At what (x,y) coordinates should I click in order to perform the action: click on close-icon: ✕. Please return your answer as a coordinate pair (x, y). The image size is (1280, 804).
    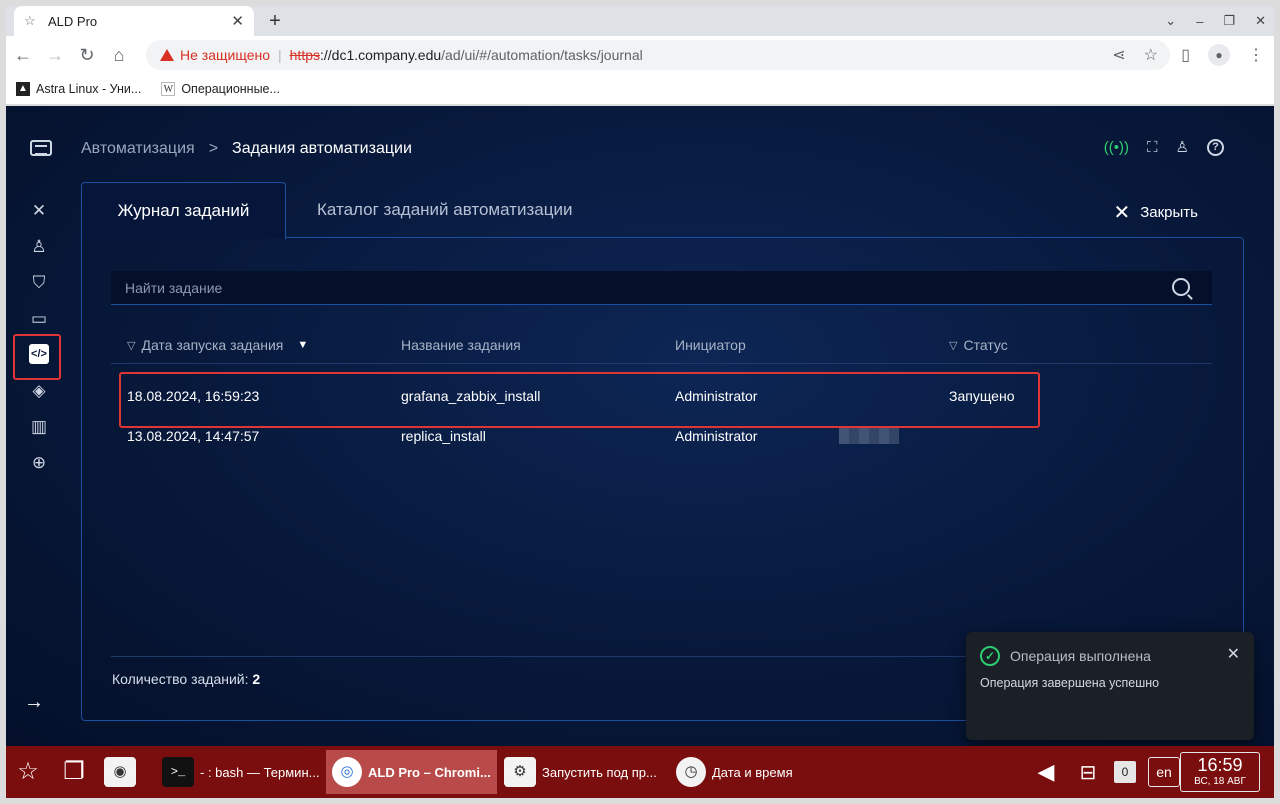
    Looking at the image, I should click on (1122, 213).